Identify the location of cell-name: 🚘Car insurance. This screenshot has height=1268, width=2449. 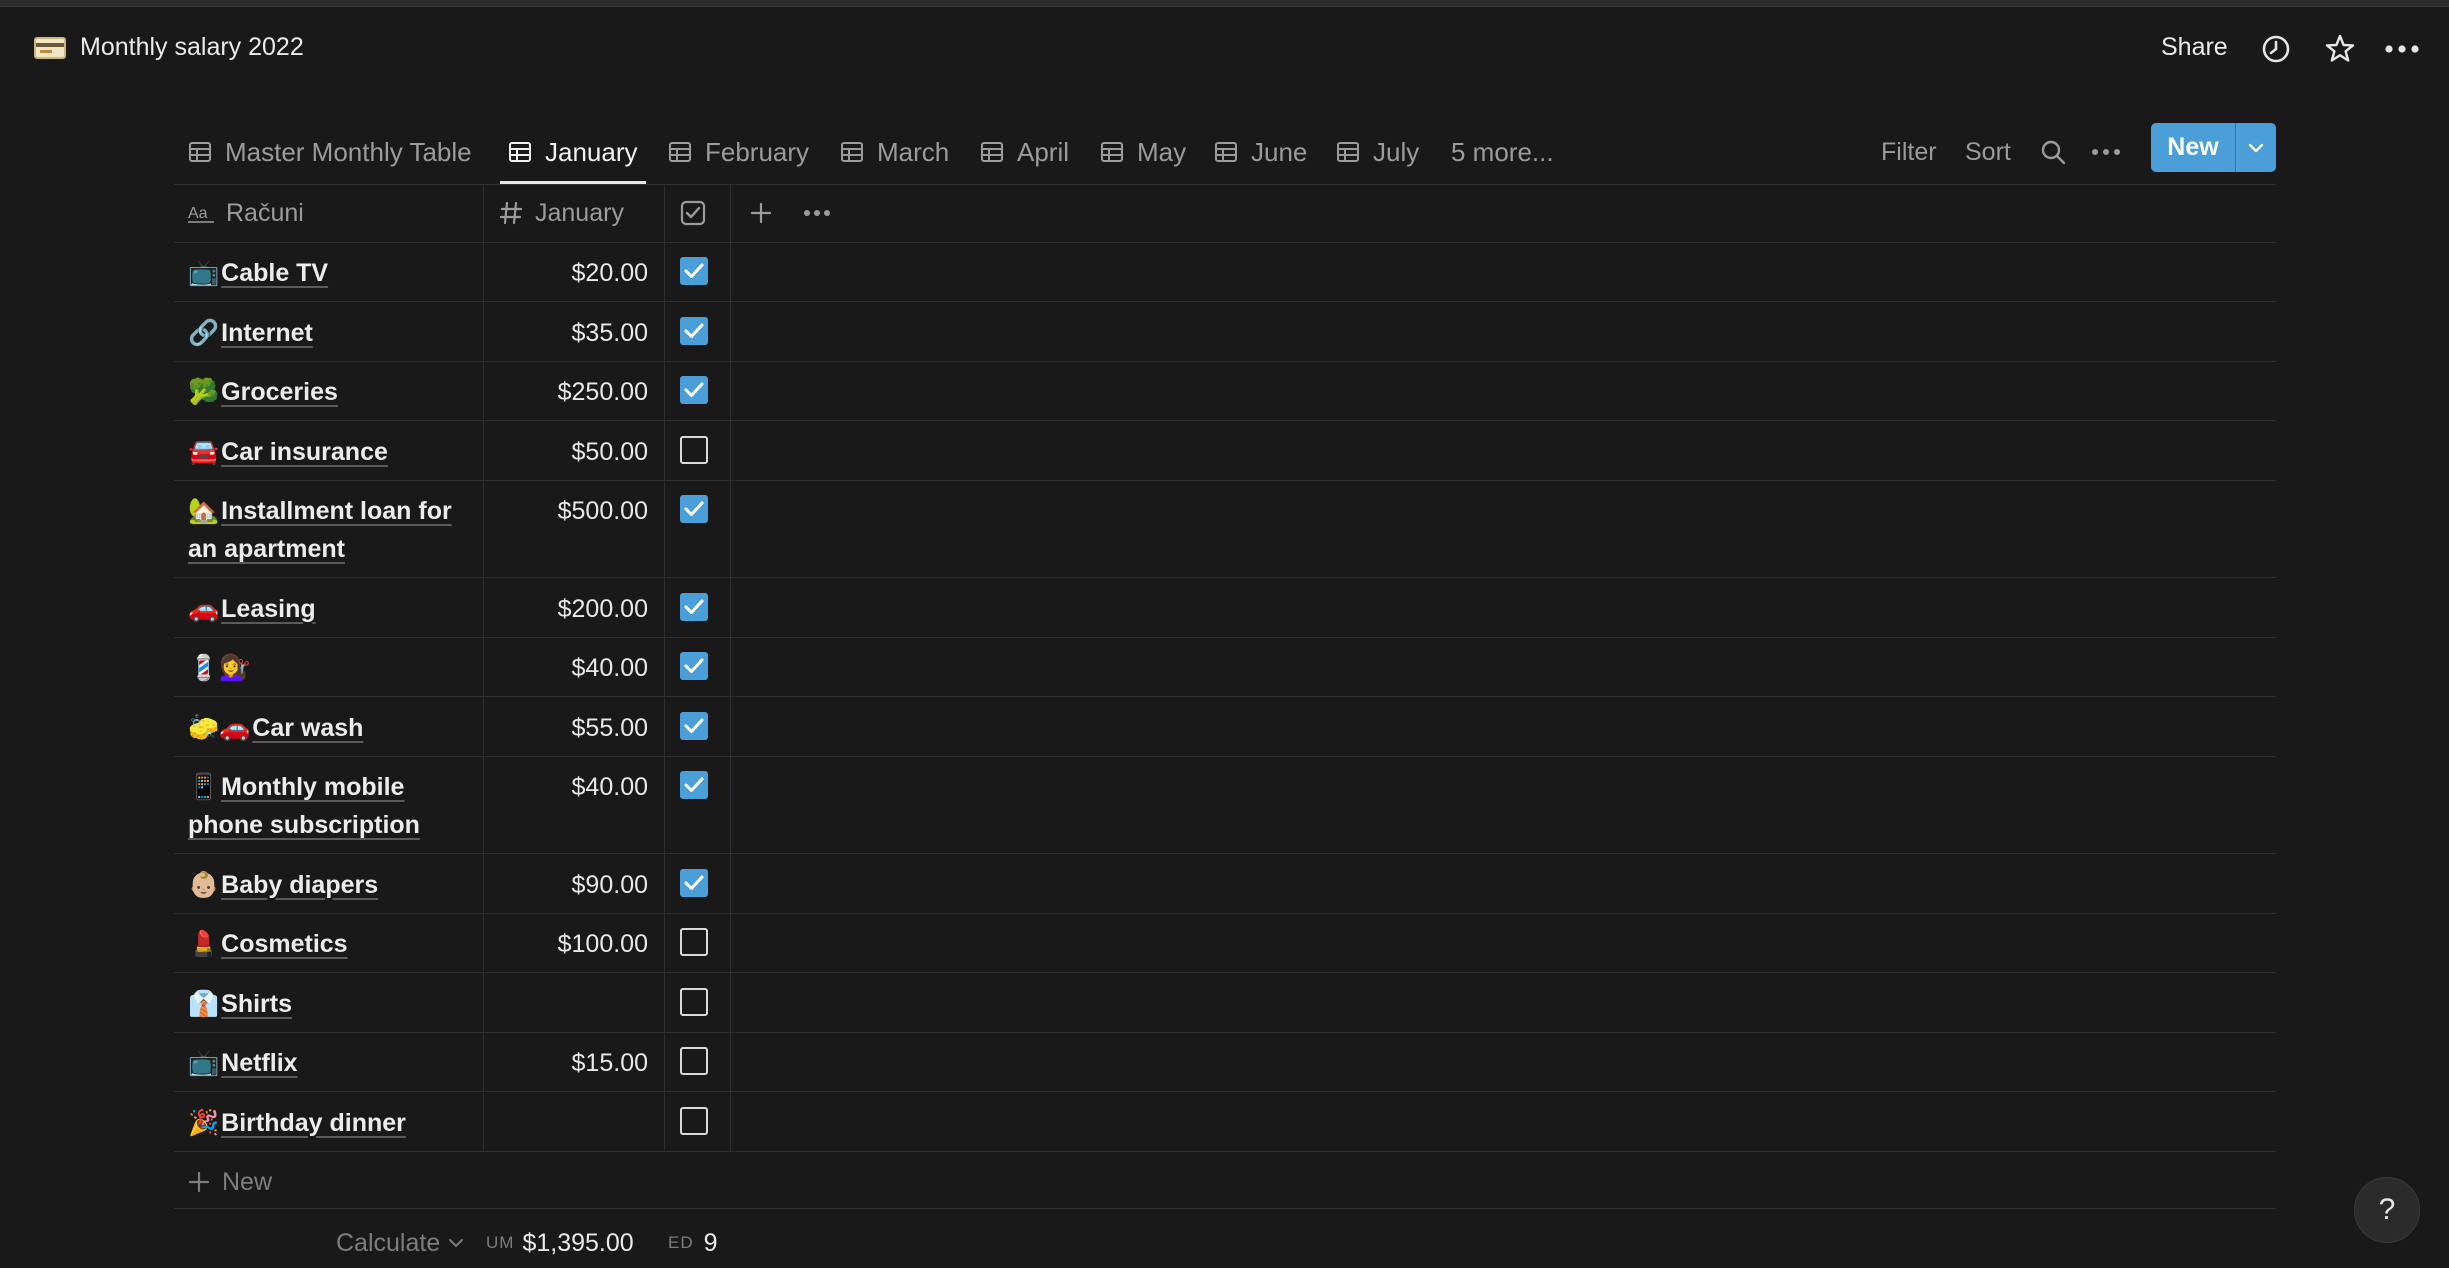
(333, 452).